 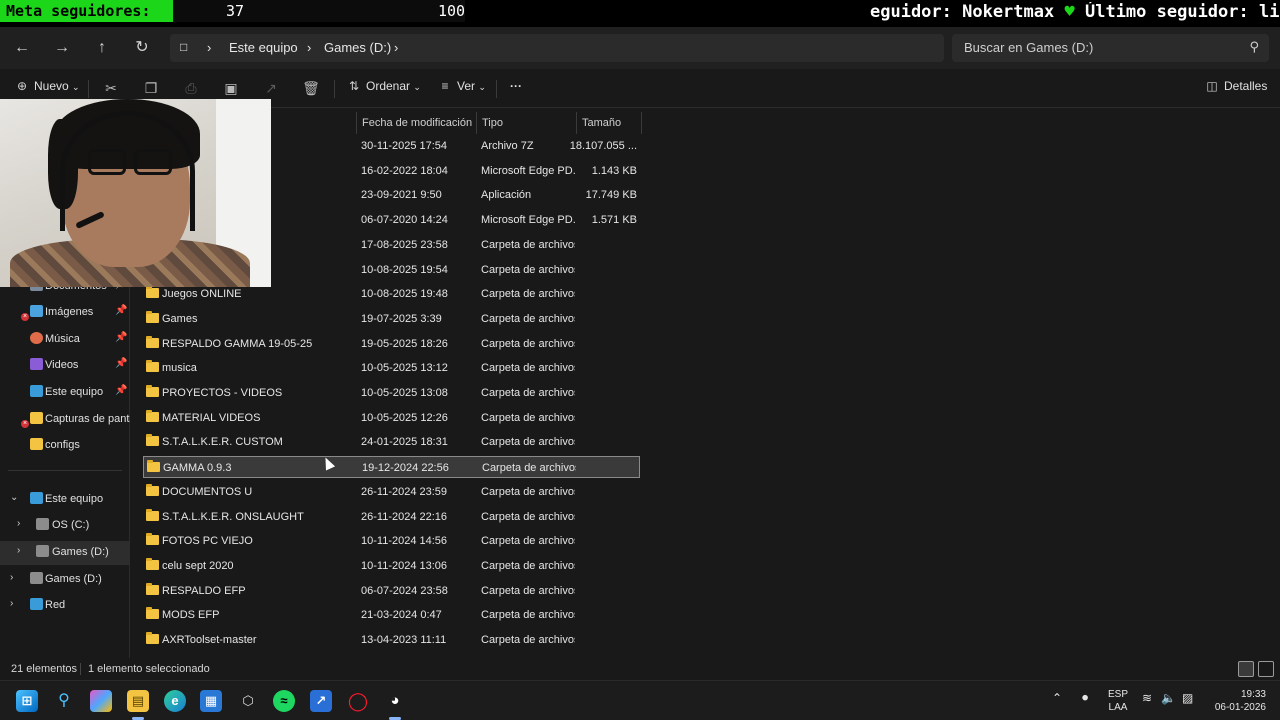 I want to click on file-name: DOCUMENTOS U, so click(x=207, y=491).